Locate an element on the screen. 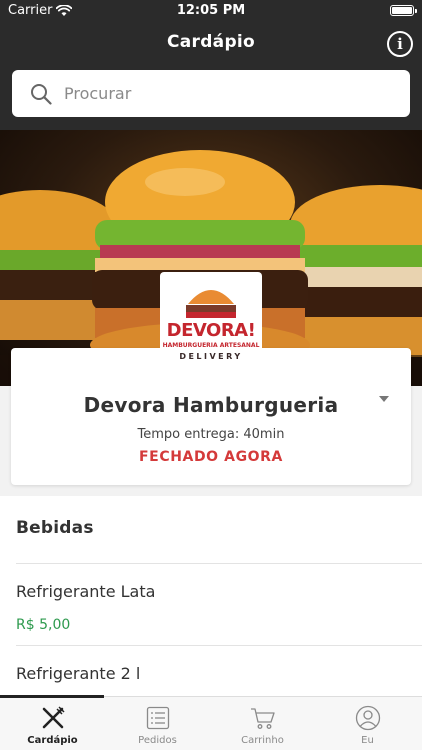  status-time: 12:05 PM is located at coordinates (211, 10).